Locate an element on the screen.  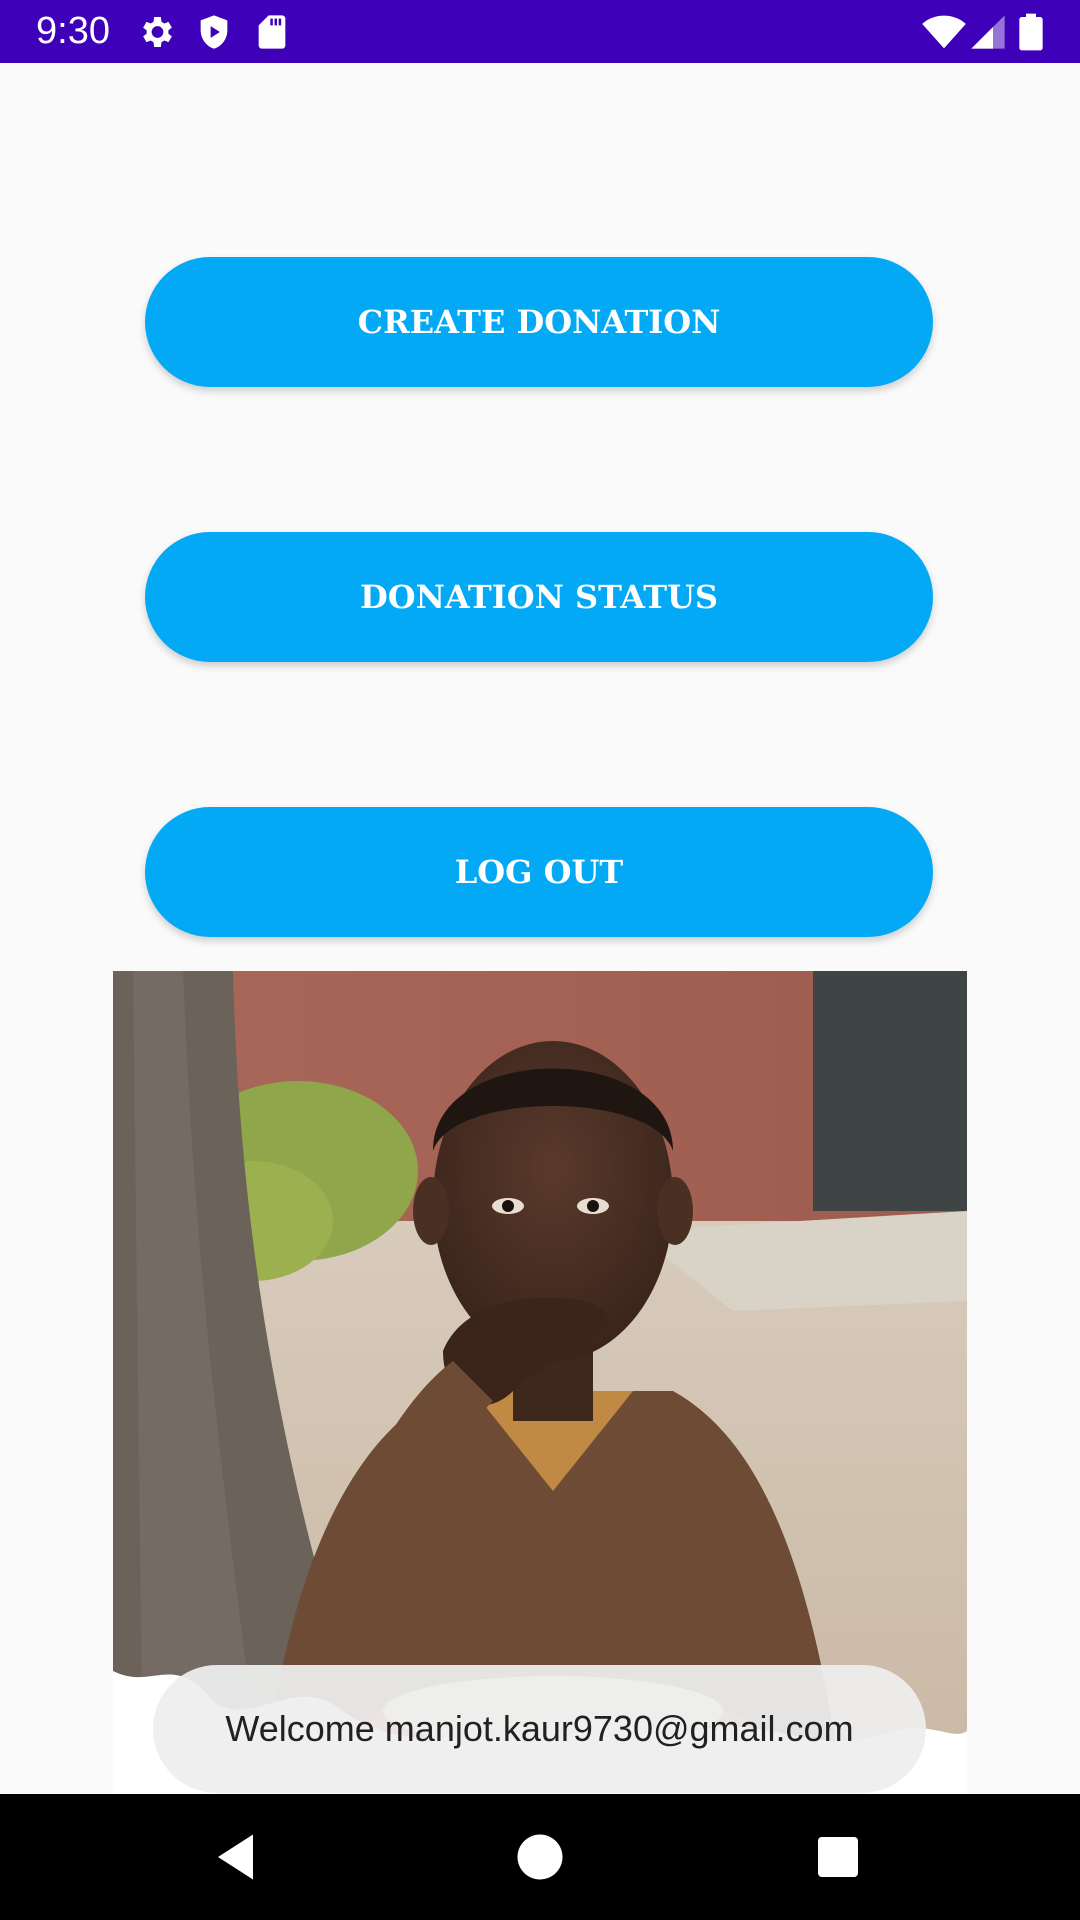
donation-status-button: DONATION STATUS is located at coordinates (539, 597).